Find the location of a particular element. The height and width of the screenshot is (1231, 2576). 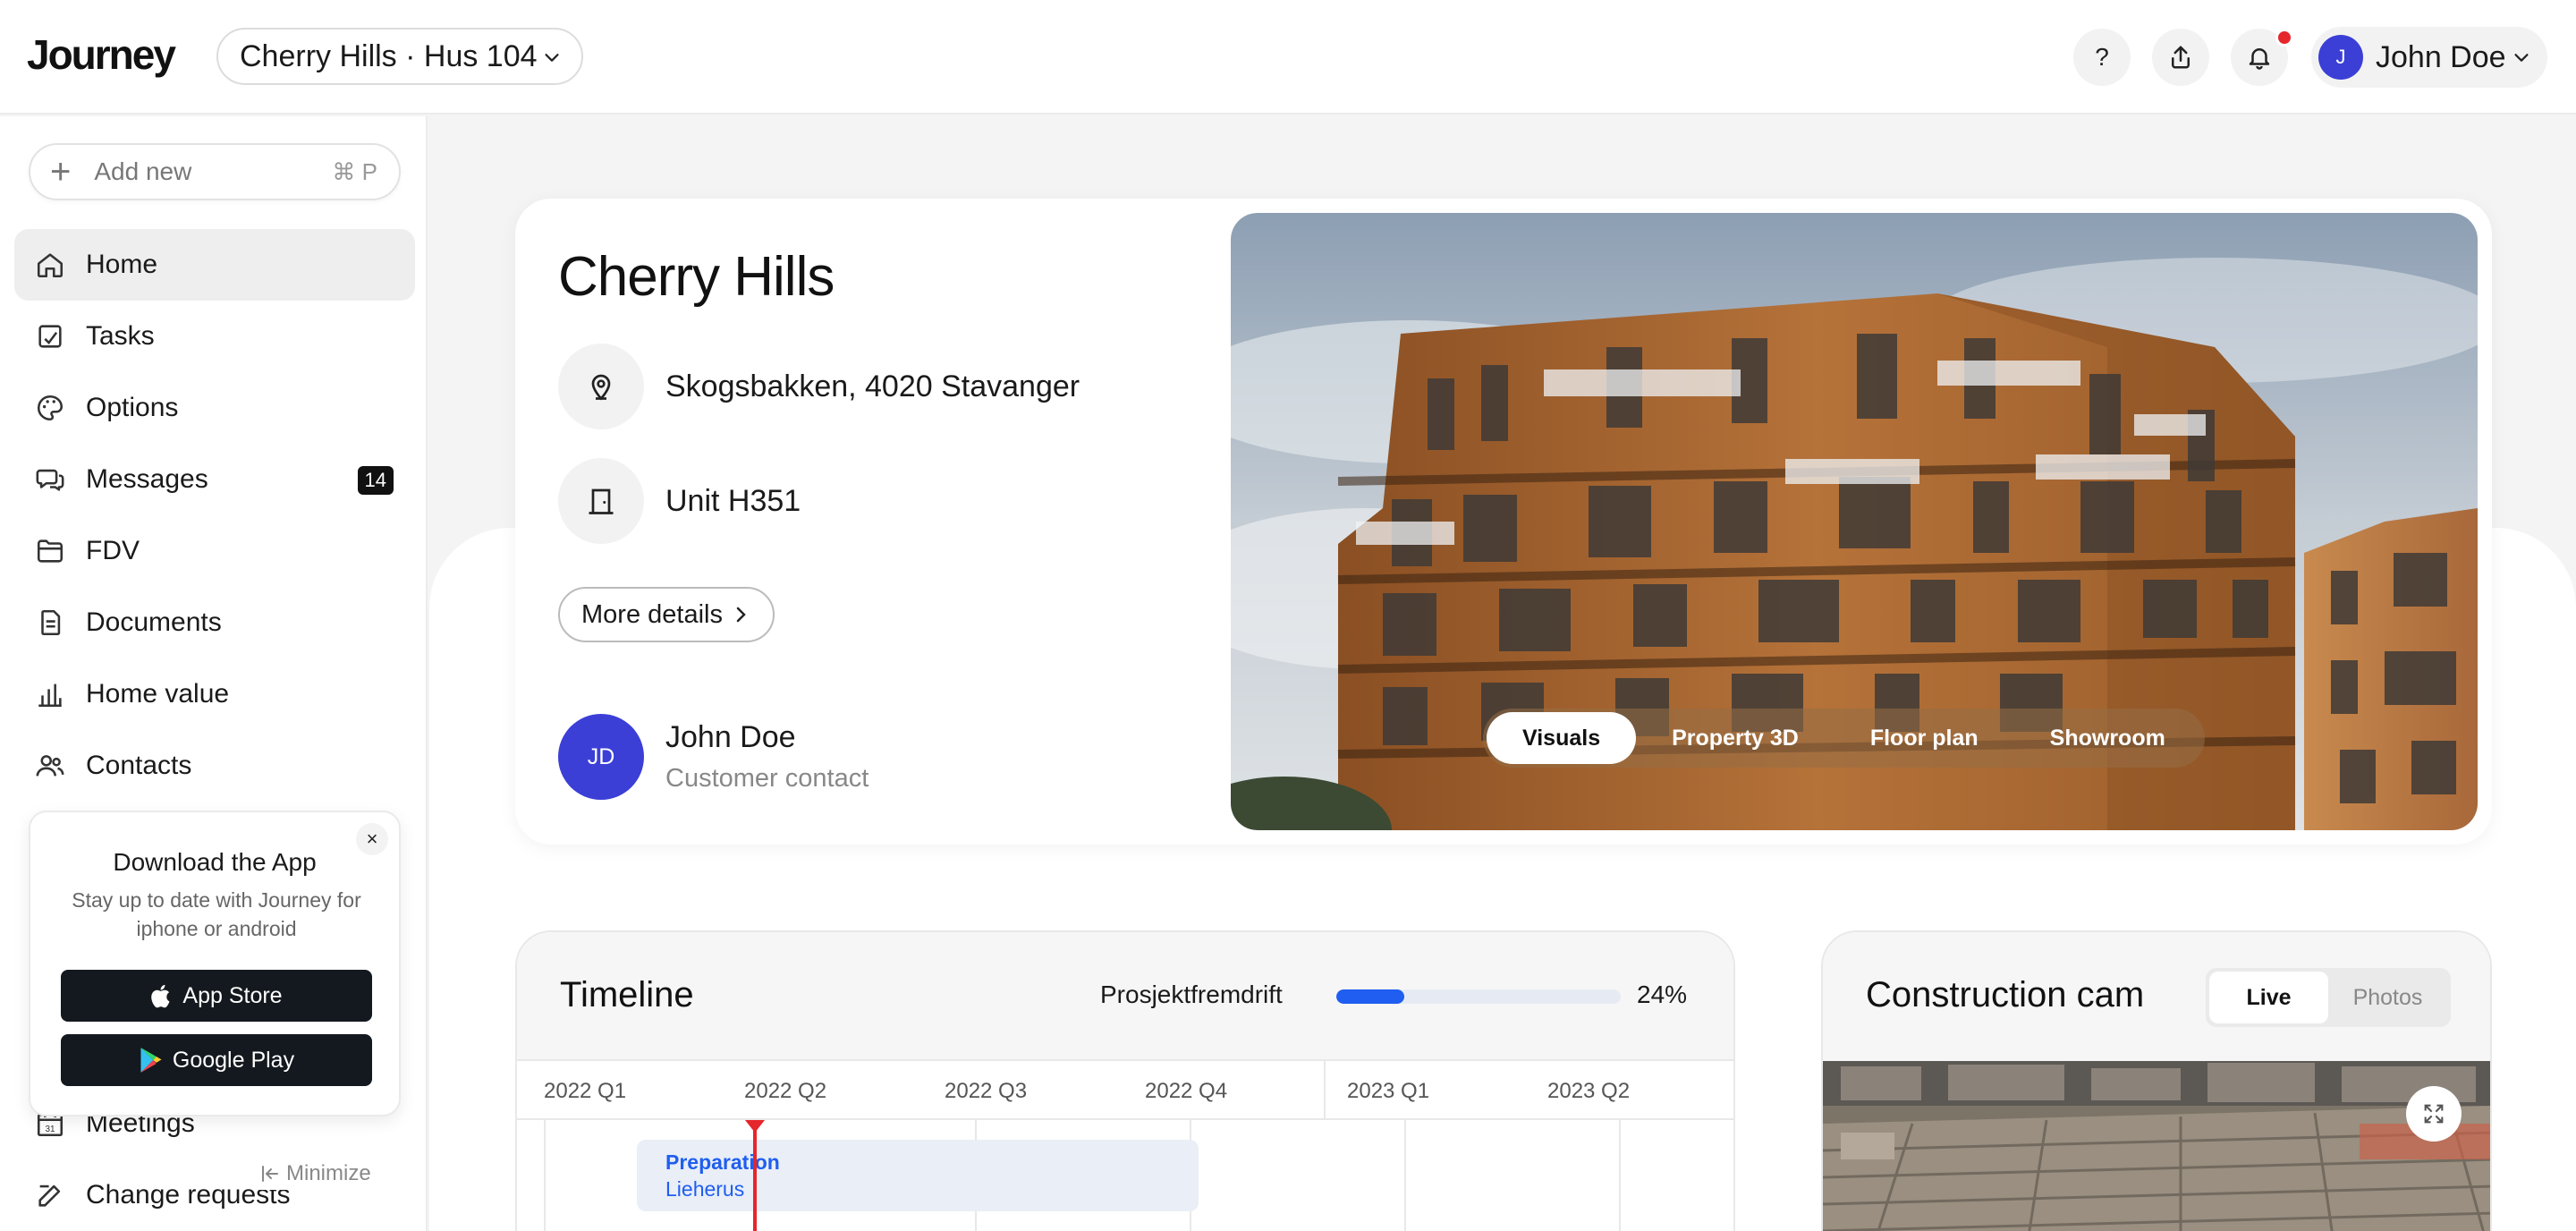

contacts-icon is located at coordinates (50, 766).